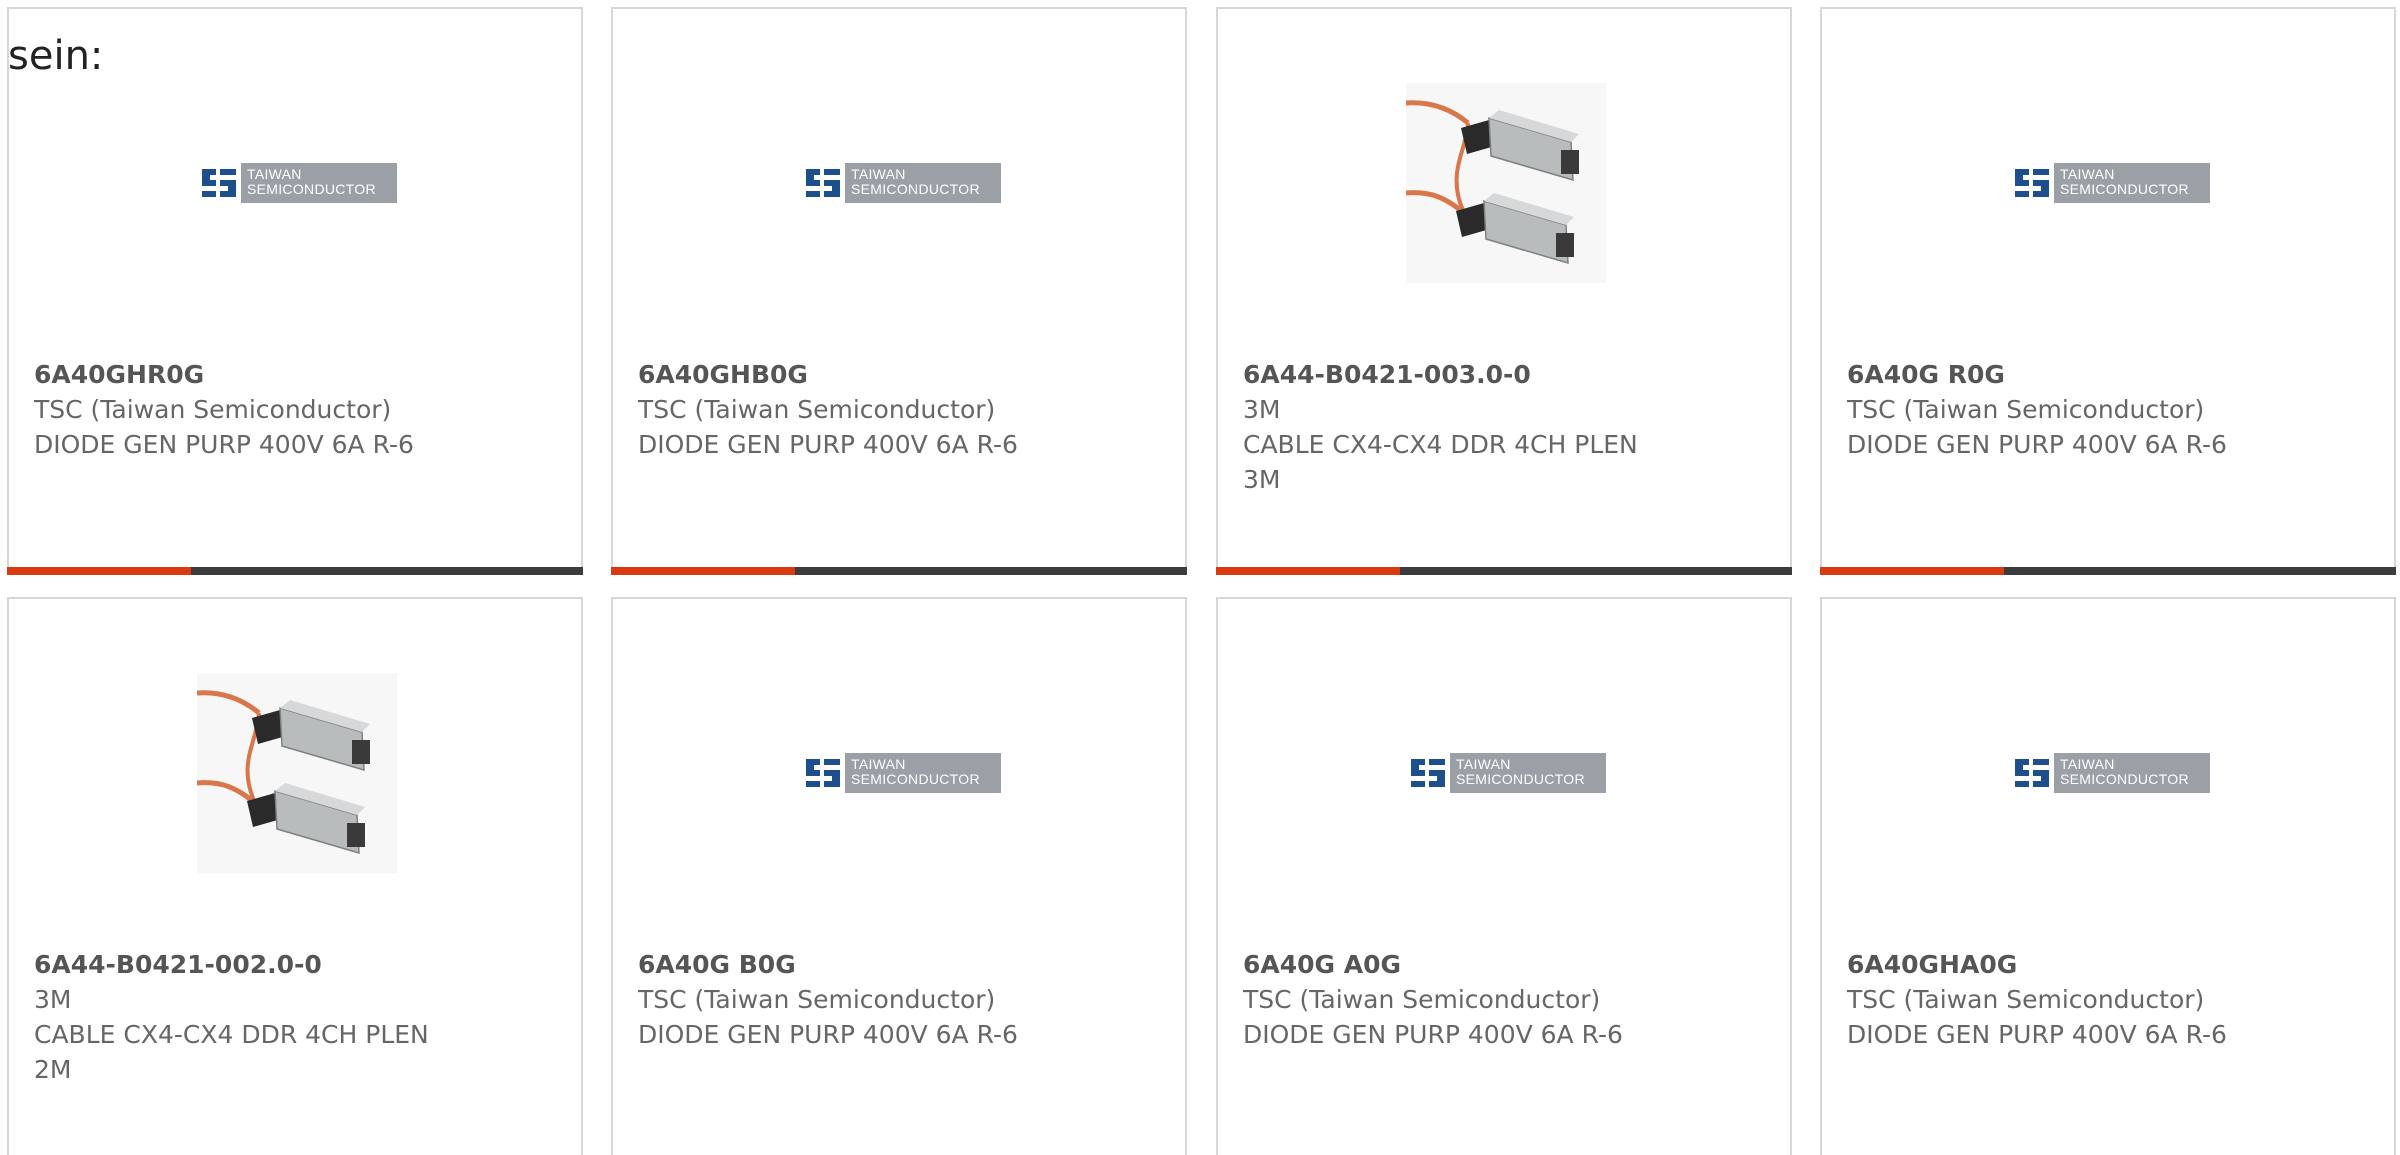  What do you see at coordinates (56, 56) in the screenshot?
I see `intro-text: sein:` at bounding box center [56, 56].